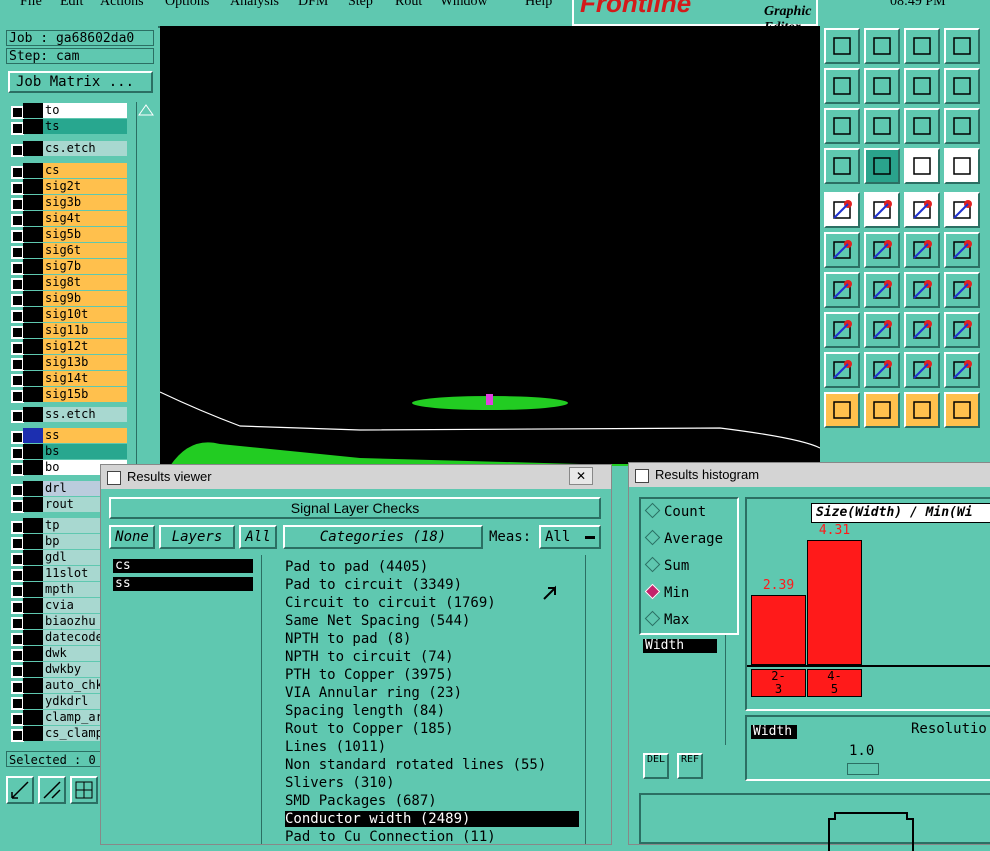 The image size is (990, 851). What do you see at coordinates (68, 315) in the screenshot?
I see `layer-row-sig10t: sig10t` at bounding box center [68, 315].